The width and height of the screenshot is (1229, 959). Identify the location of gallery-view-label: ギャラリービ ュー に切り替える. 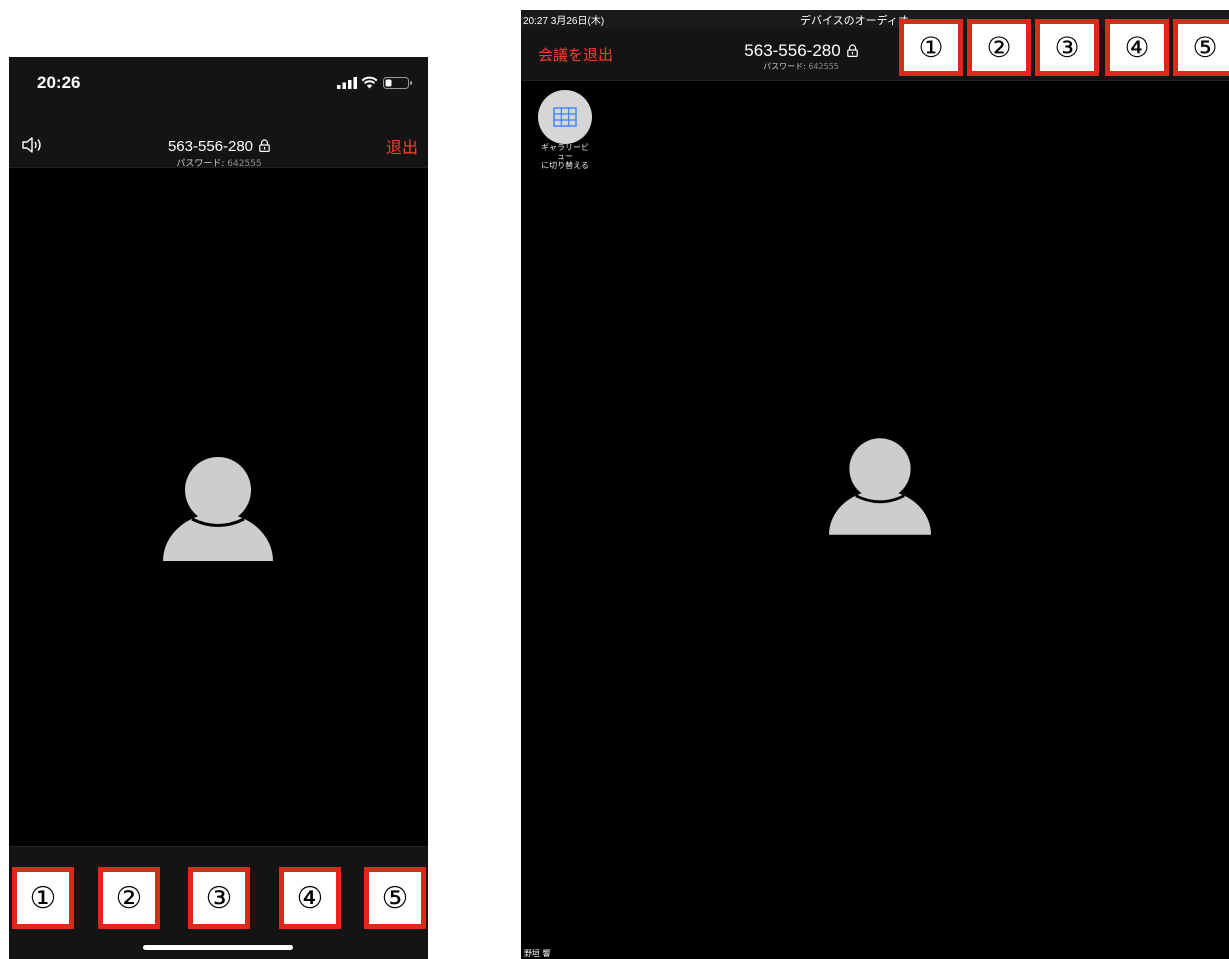
(565, 156).